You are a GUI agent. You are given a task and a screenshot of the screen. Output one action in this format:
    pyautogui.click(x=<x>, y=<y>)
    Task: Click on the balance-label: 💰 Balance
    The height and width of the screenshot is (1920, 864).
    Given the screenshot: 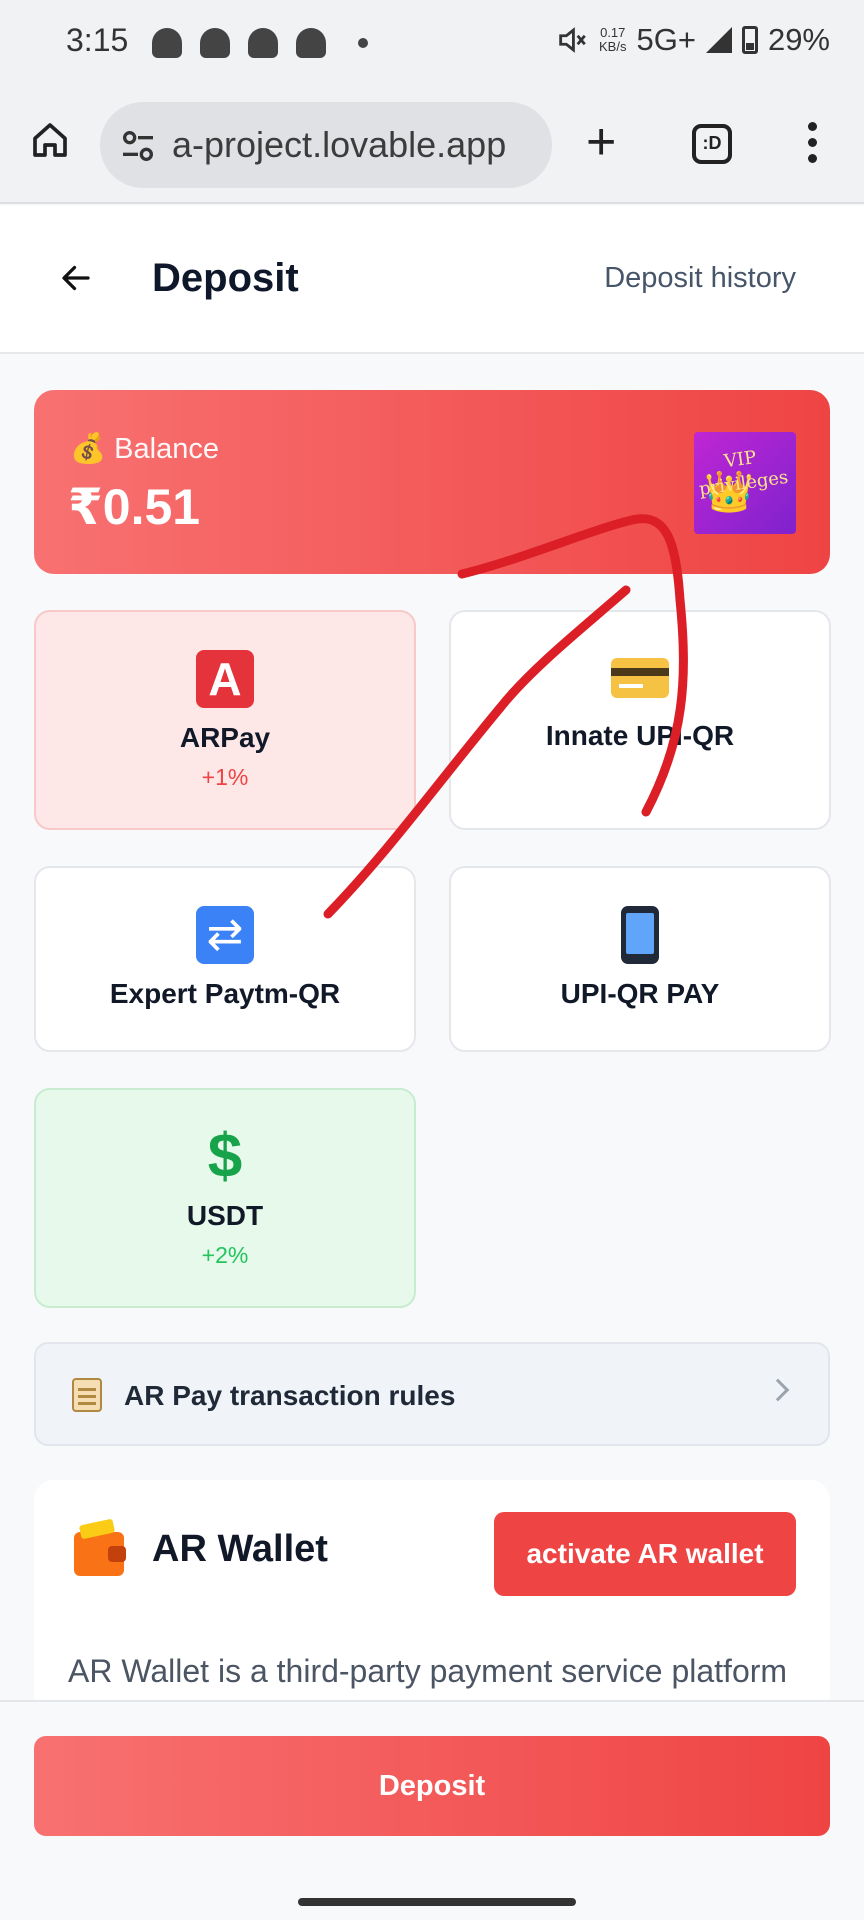 What is the action you would take?
    pyautogui.click(x=144, y=449)
    